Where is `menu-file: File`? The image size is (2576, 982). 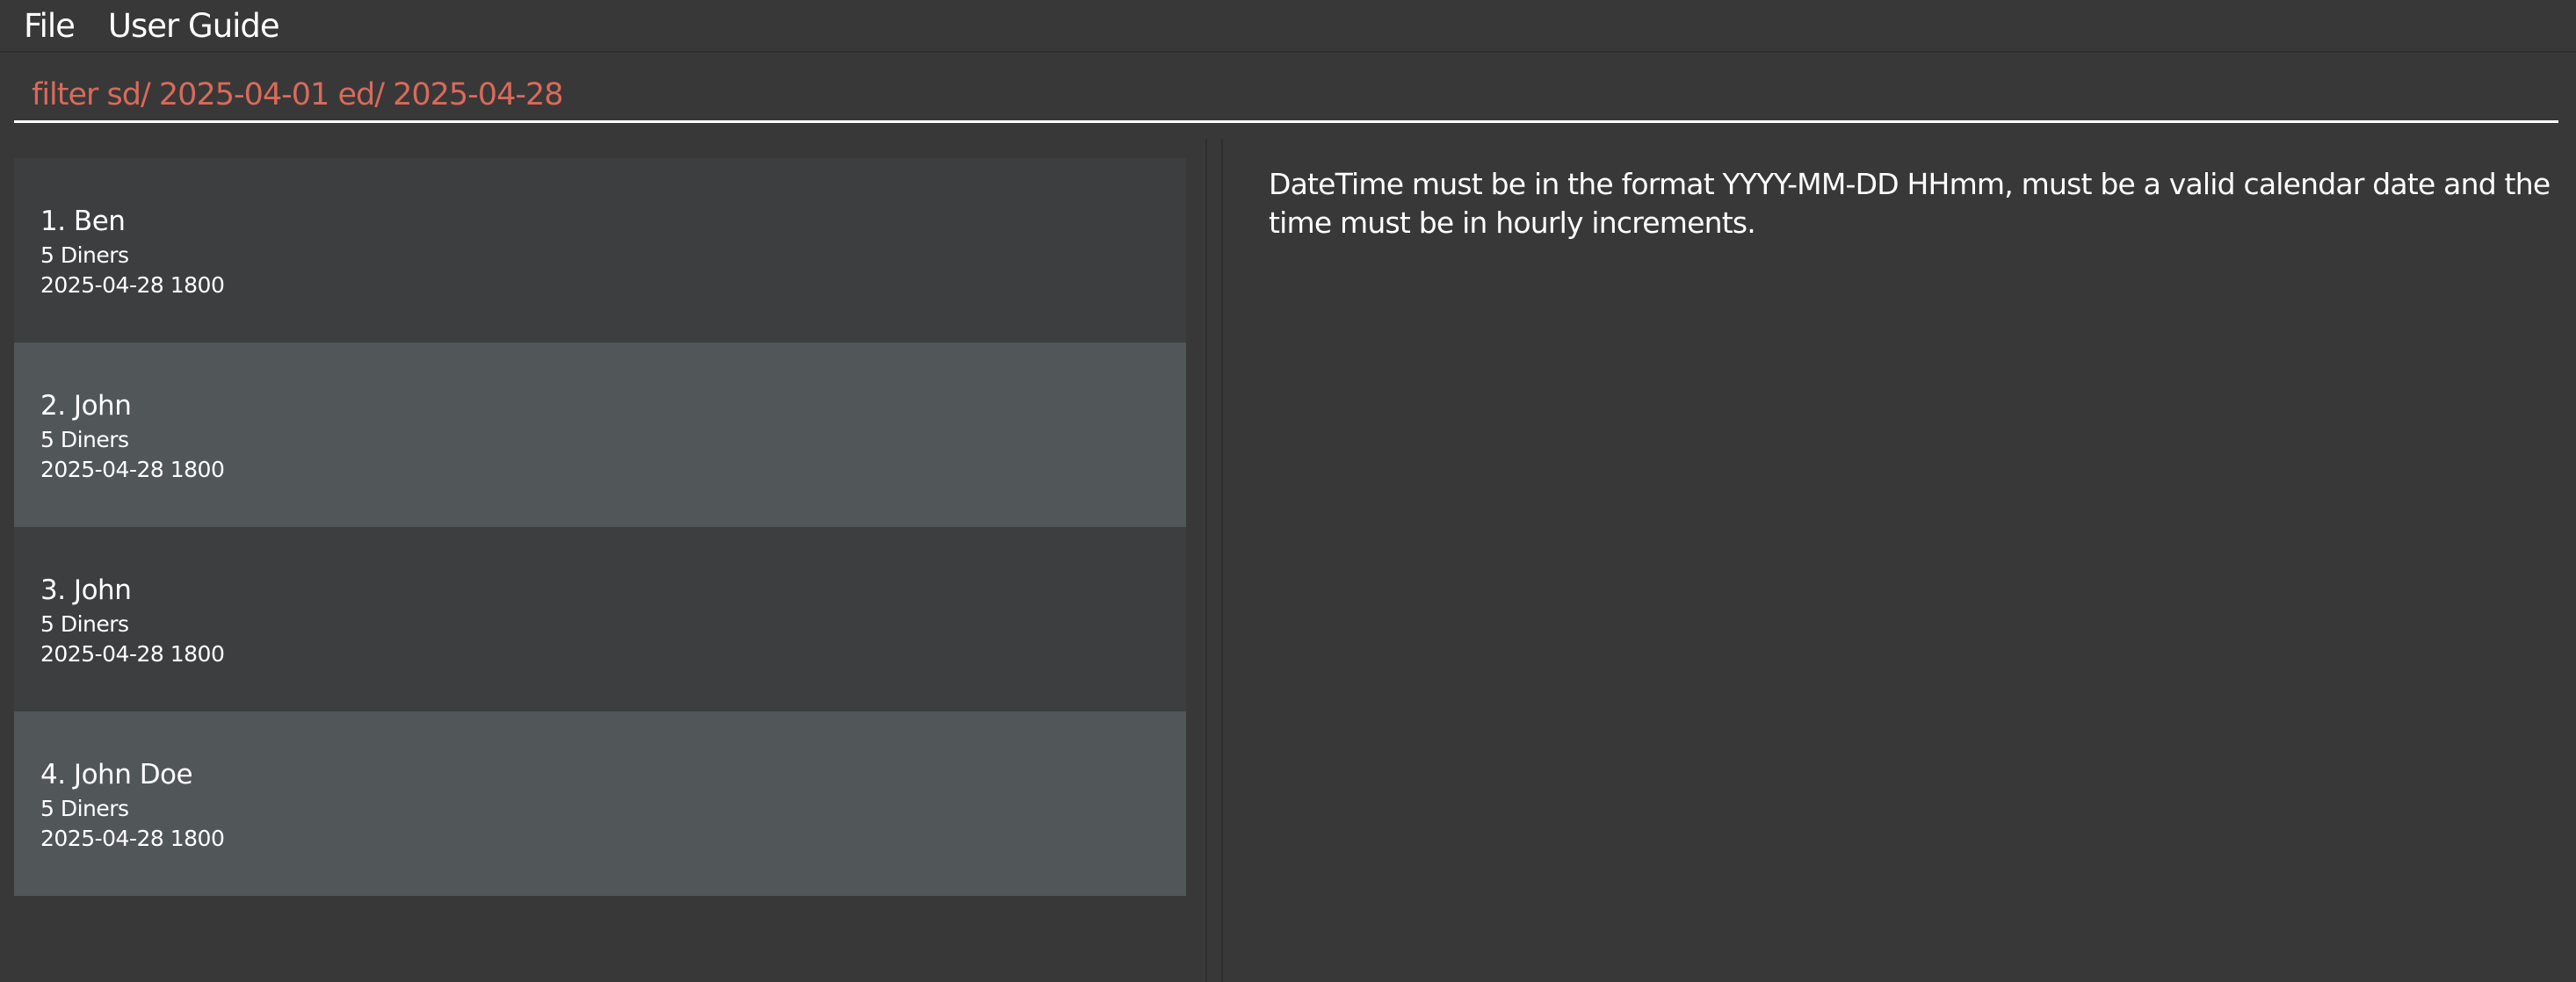 menu-file: File is located at coordinates (66, 26).